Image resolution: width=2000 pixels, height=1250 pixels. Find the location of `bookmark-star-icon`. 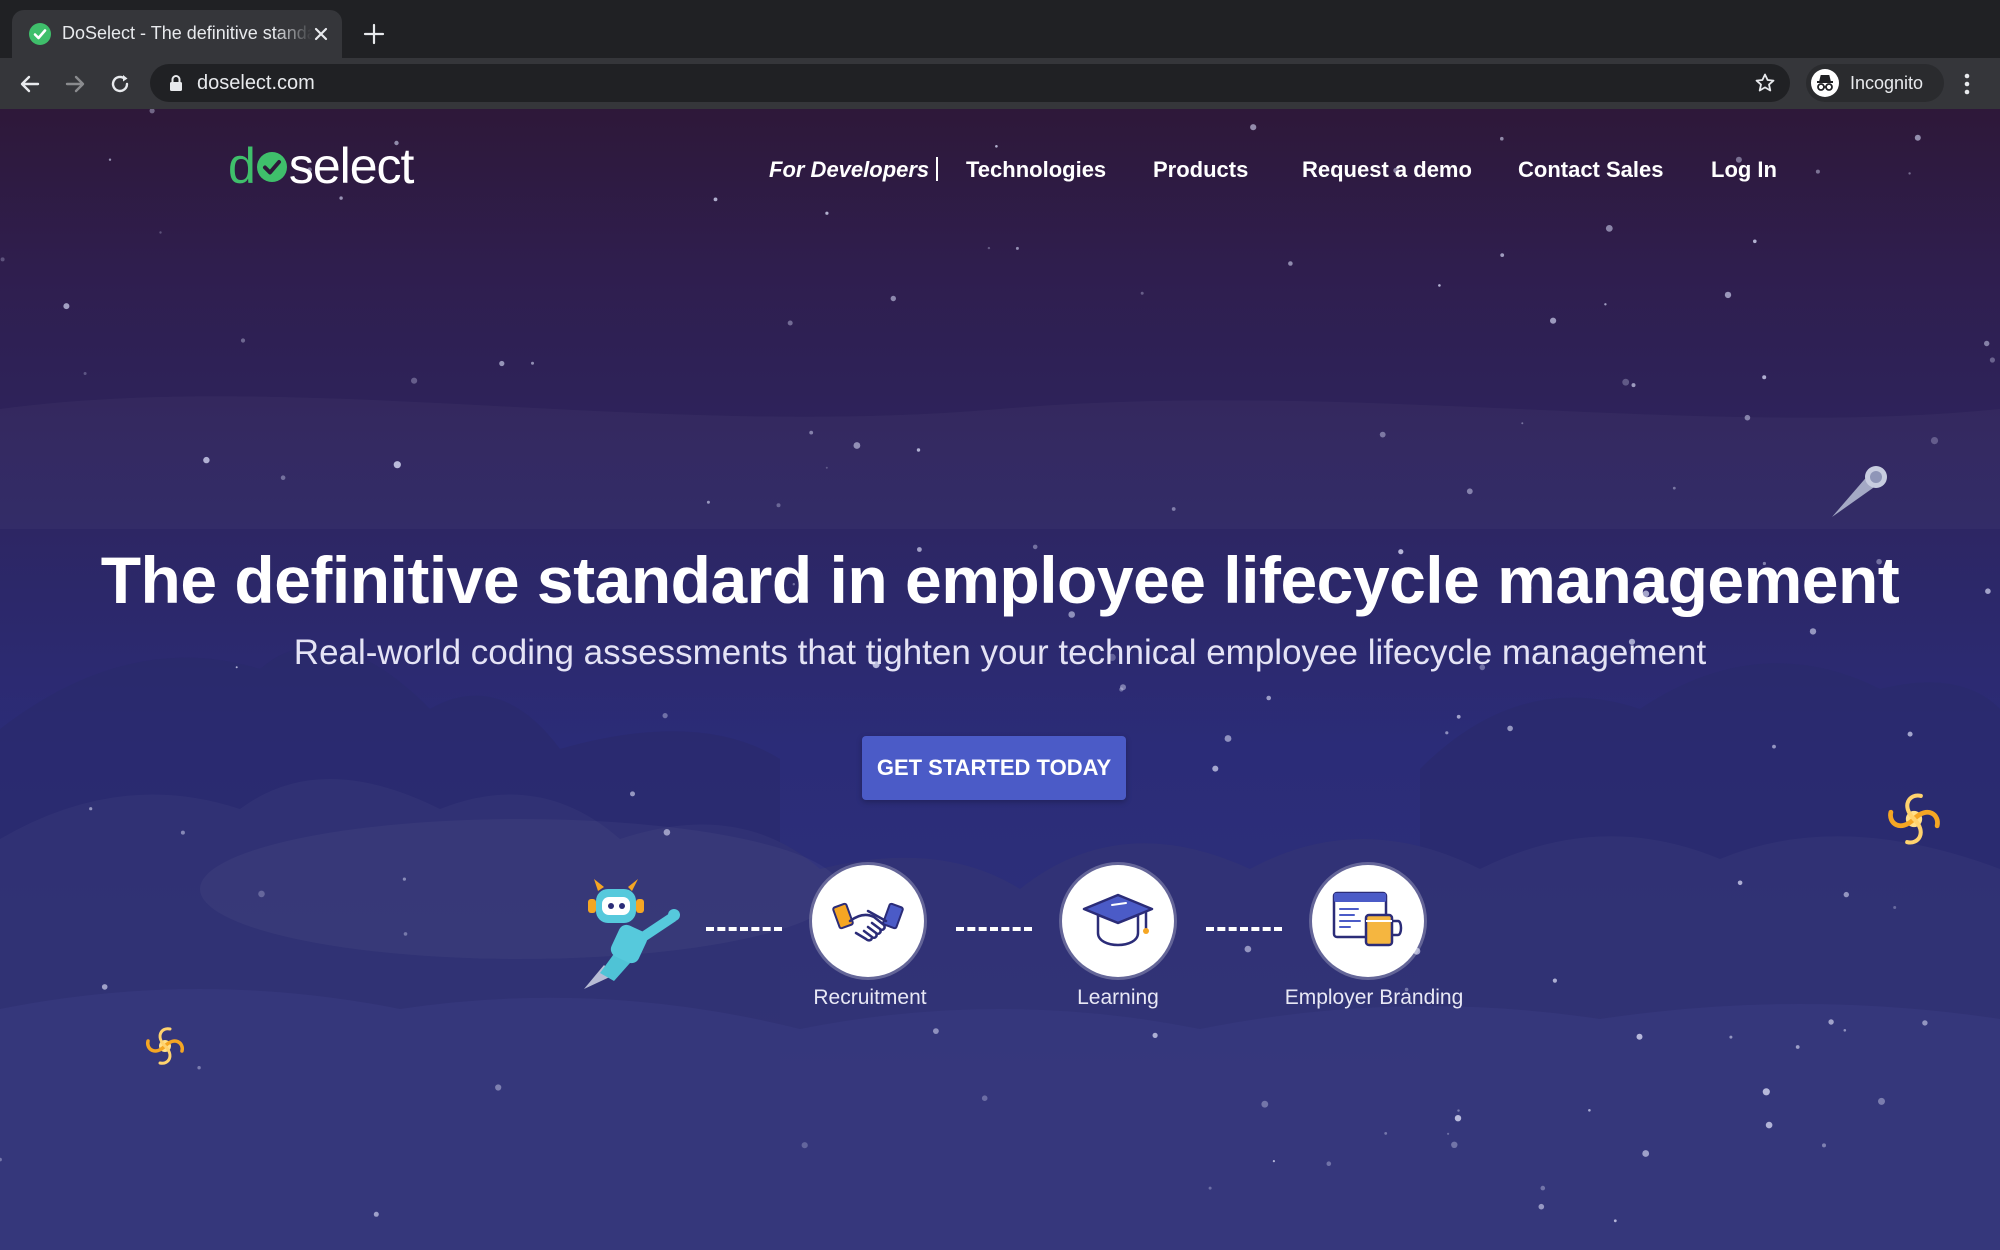

bookmark-star-icon is located at coordinates (1765, 83).